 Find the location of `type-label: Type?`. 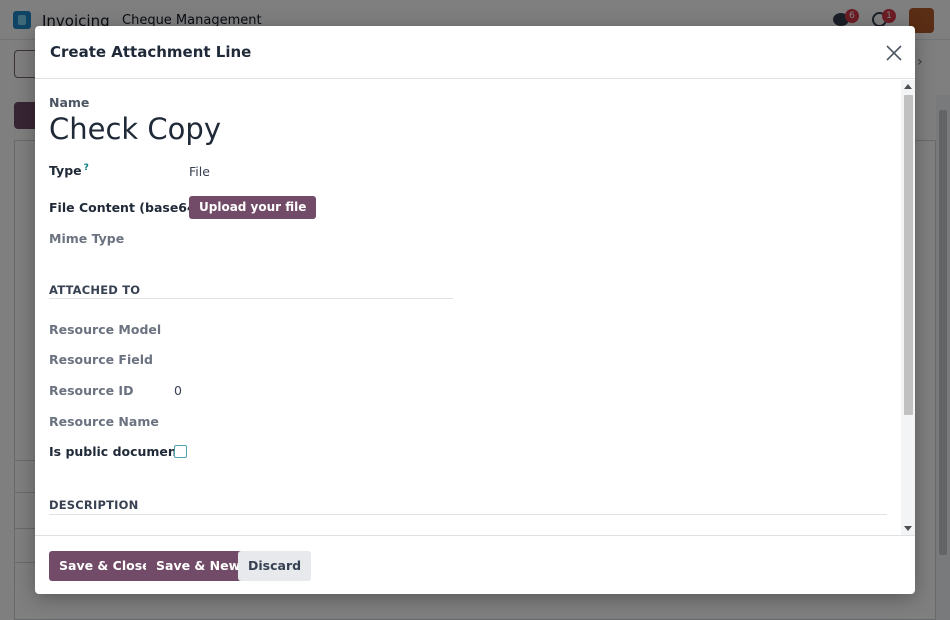

type-label: Type? is located at coordinates (69, 170).